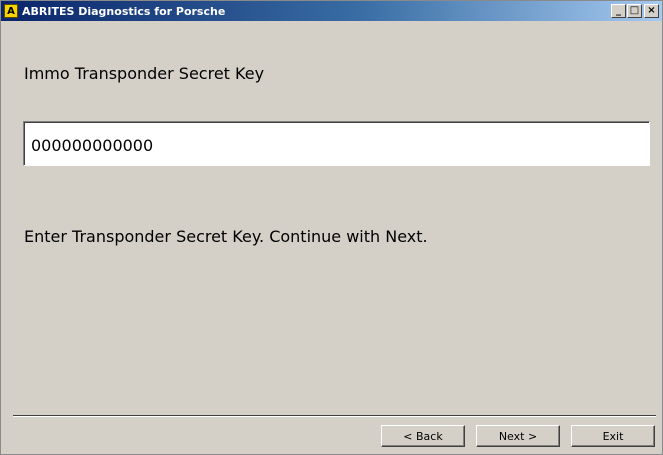 This screenshot has width=663, height=455. Describe the element at coordinates (144, 73) in the screenshot. I see `page-title: Immo Transponder Secret Key` at that location.